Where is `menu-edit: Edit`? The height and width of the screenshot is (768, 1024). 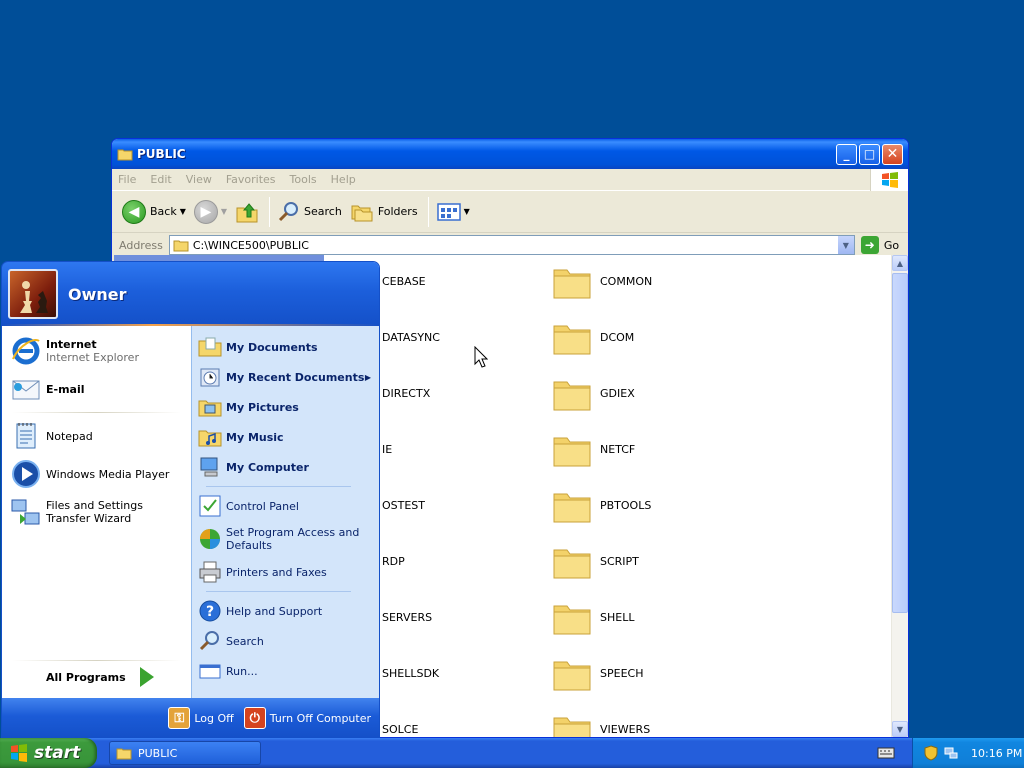 menu-edit: Edit is located at coordinates (160, 179).